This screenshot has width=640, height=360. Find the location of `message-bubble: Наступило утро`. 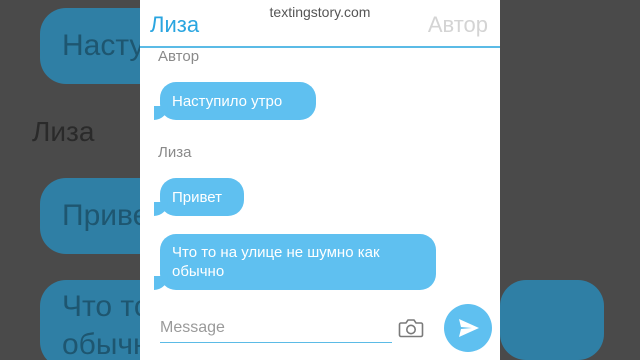

message-bubble: Наступило утро is located at coordinates (235, 101).